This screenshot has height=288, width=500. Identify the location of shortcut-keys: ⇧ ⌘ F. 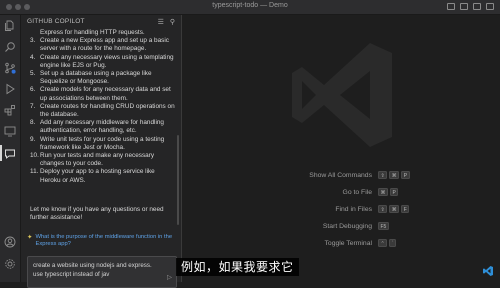
(394, 209).